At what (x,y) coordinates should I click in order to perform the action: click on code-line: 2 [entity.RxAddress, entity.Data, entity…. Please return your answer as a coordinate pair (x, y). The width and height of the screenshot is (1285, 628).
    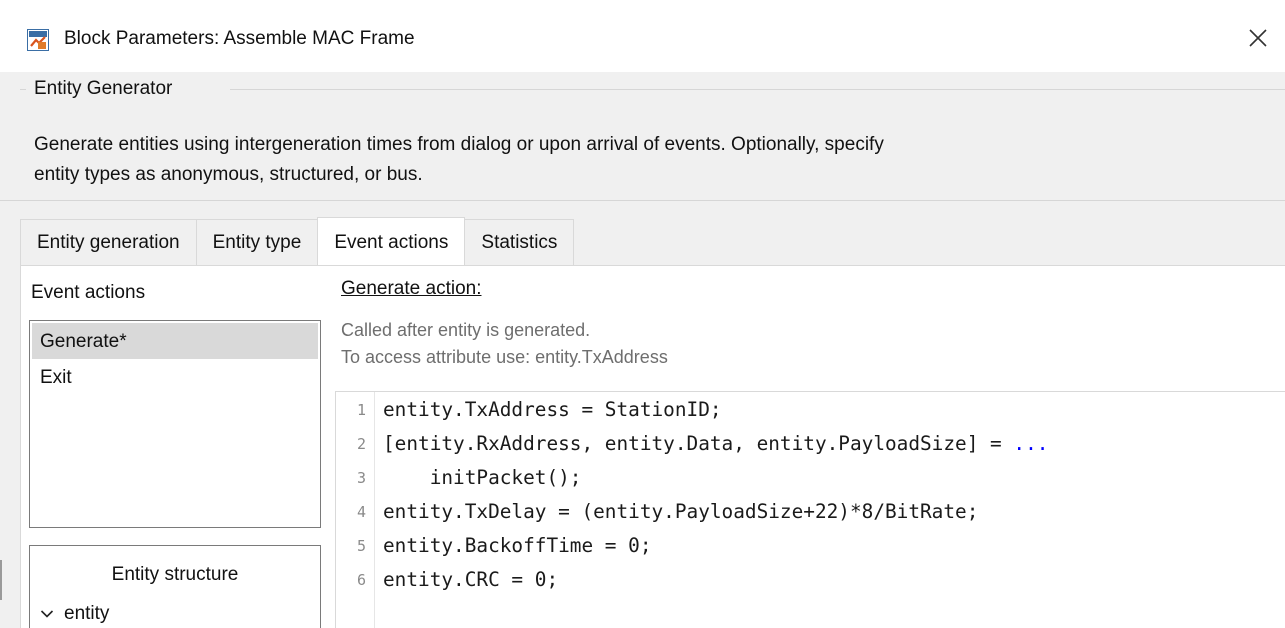
    Looking at the image, I should click on (692, 444).